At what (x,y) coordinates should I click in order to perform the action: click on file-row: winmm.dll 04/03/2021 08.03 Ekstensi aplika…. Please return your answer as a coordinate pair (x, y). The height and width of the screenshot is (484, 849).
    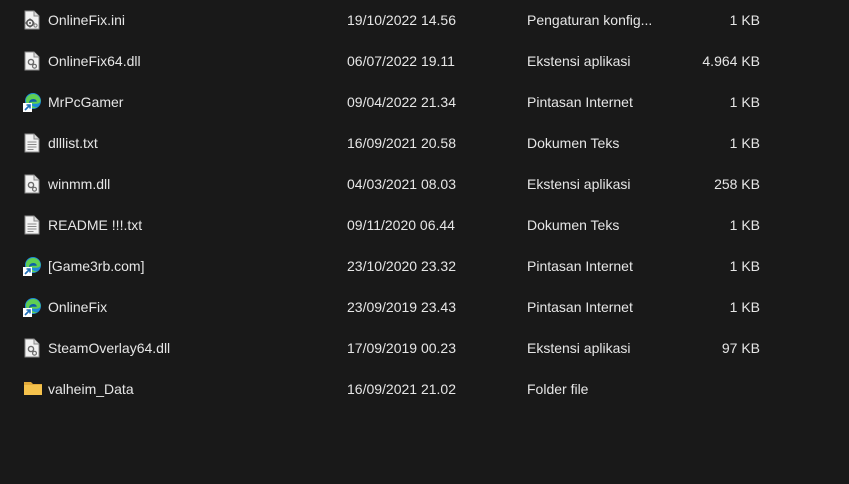
    Looking at the image, I should click on (424, 184).